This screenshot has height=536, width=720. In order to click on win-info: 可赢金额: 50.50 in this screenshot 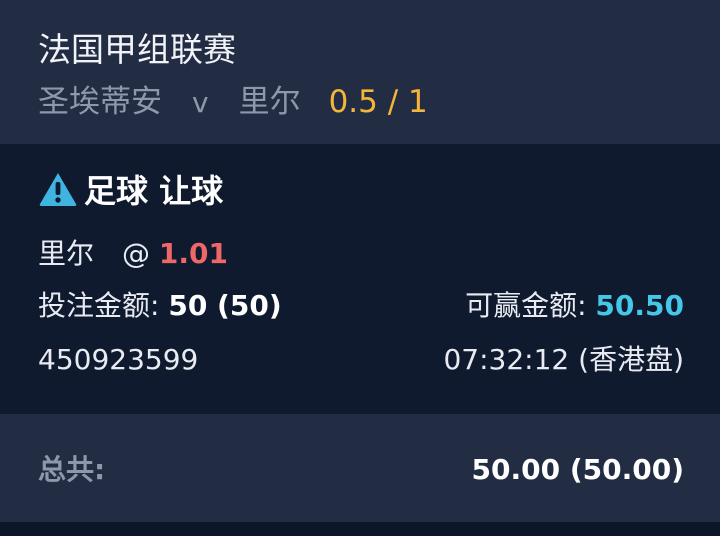, I will do `click(574, 306)`.